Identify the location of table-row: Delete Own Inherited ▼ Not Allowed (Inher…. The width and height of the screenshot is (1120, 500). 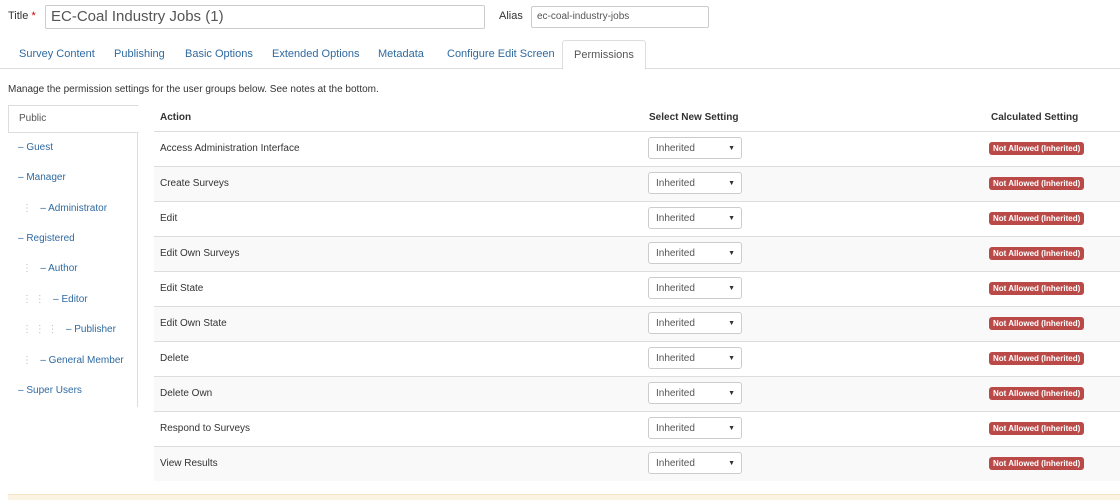
(637, 393).